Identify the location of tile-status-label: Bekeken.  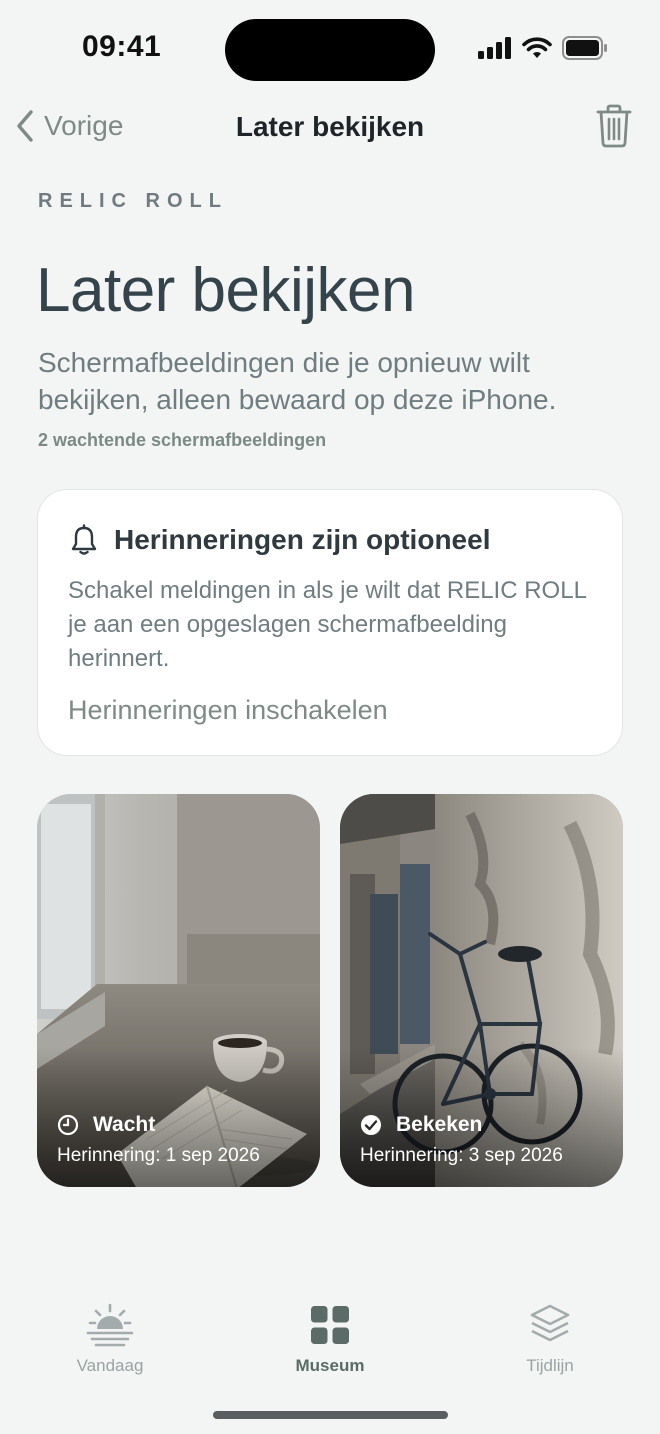
(439, 1124).